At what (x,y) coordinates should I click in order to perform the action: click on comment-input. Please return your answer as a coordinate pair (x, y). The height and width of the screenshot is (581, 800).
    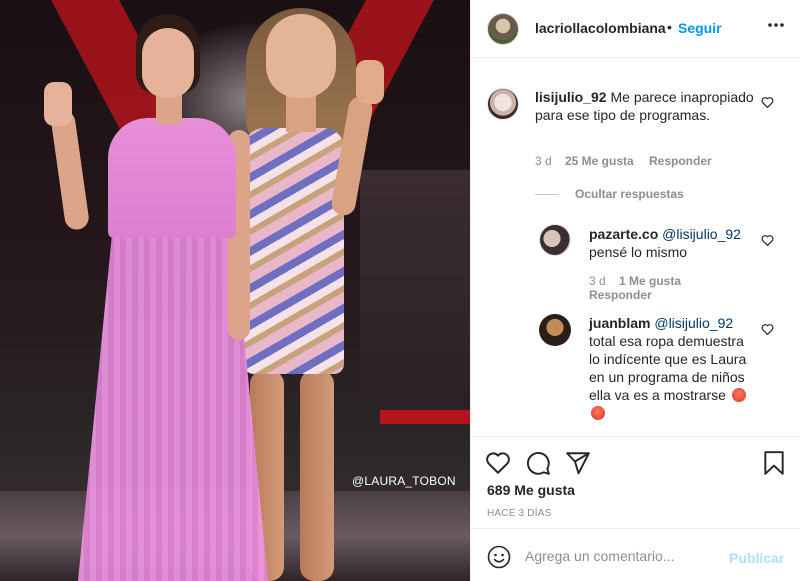
    Looking at the image, I should click on (625, 556).